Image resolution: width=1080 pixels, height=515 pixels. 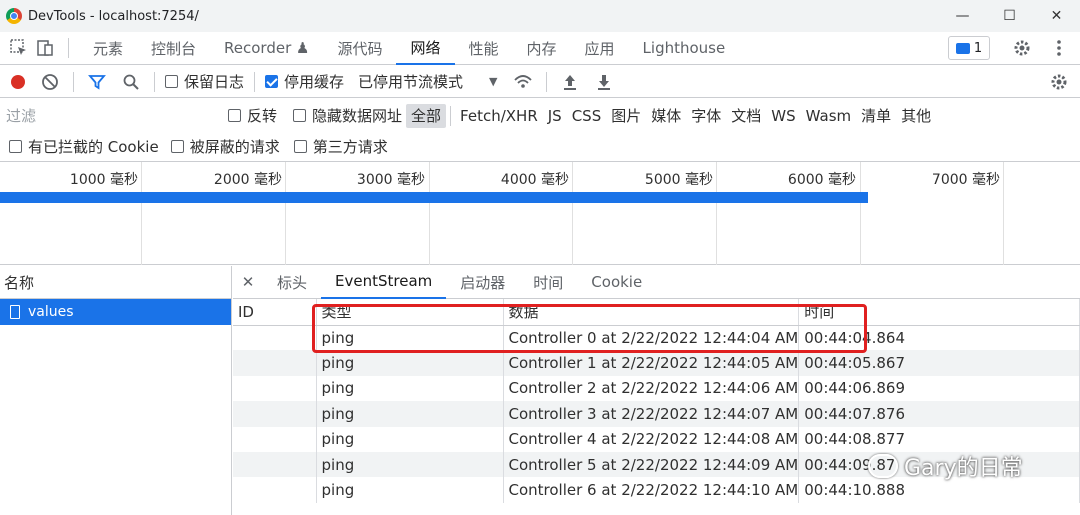 What do you see at coordinates (103, 180) in the screenshot?
I see `timeline-tick-label: 1000 毫秒` at bounding box center [103, 180].